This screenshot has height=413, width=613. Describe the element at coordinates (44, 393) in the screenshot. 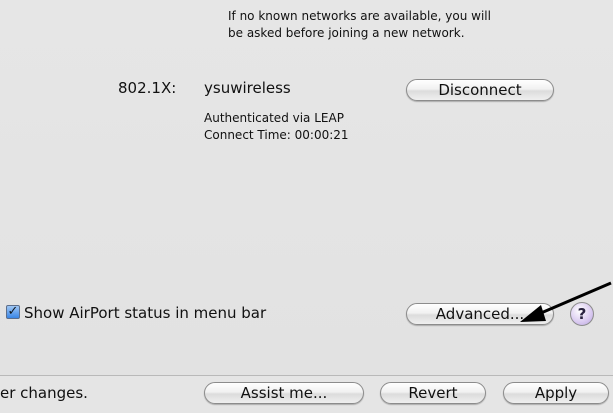

I see `changes-text: er changes.` at that location.